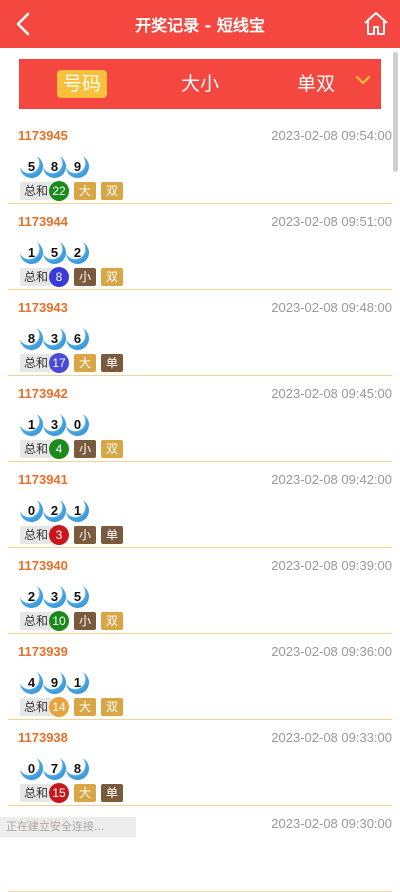 This screenshot has width=400, height=892. What do you see at coordinates (331, 651) in the screenshot?
I see `draw-time: 2023-02-08 09:36:00` at bounding box center [331, 651].